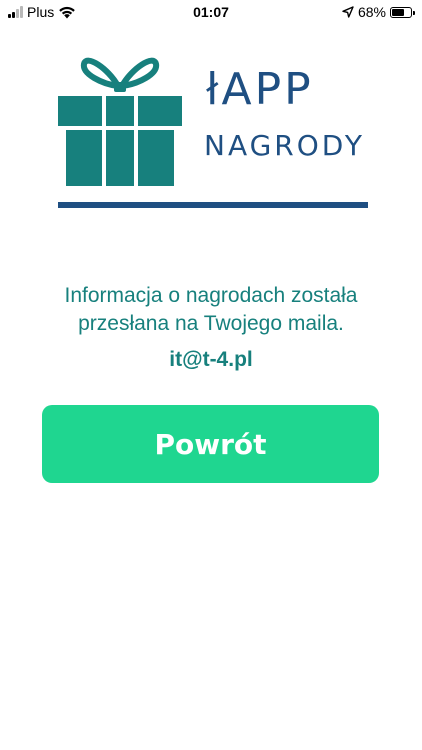  What do you see at coordinates (211, 12) in the screenshot?
I see `status-bar: Plus 01:07 68%` at bounding box center [211, 12].